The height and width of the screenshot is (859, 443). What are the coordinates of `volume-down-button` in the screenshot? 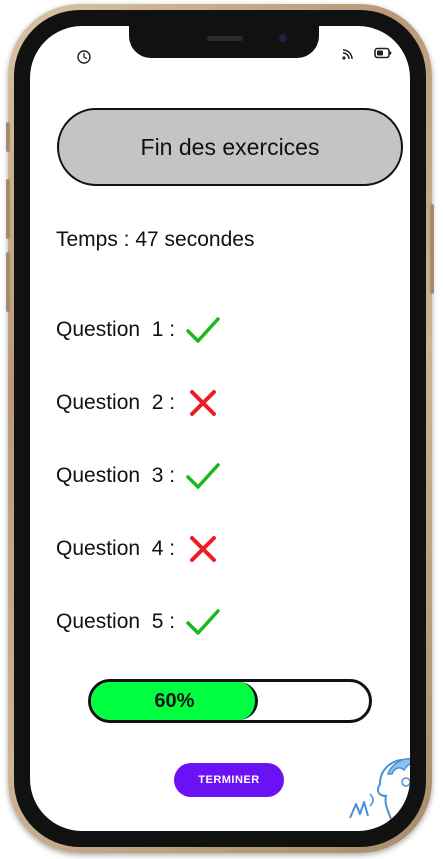 It's located at (8, 282).